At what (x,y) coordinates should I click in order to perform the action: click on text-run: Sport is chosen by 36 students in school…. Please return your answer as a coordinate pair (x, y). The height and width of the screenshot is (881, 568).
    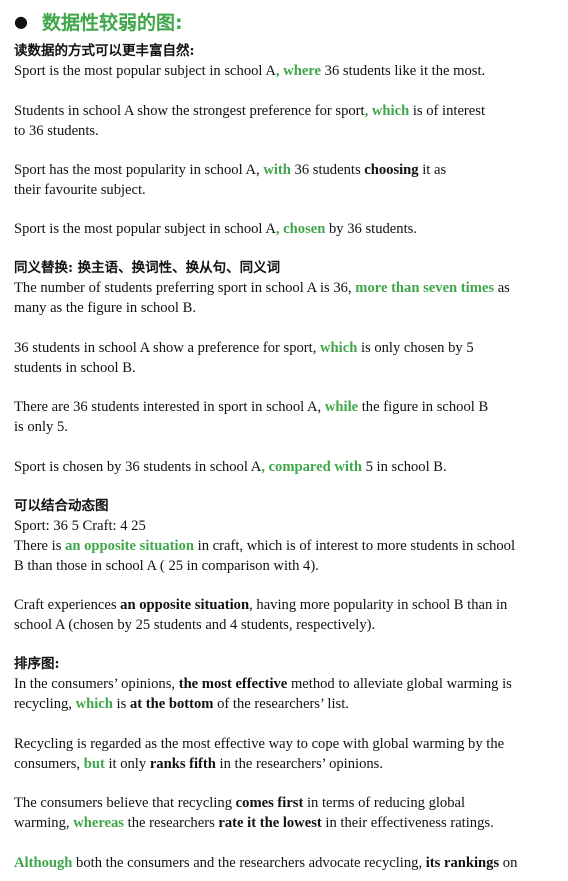
    Looking at the image, I should click on (138, 467).